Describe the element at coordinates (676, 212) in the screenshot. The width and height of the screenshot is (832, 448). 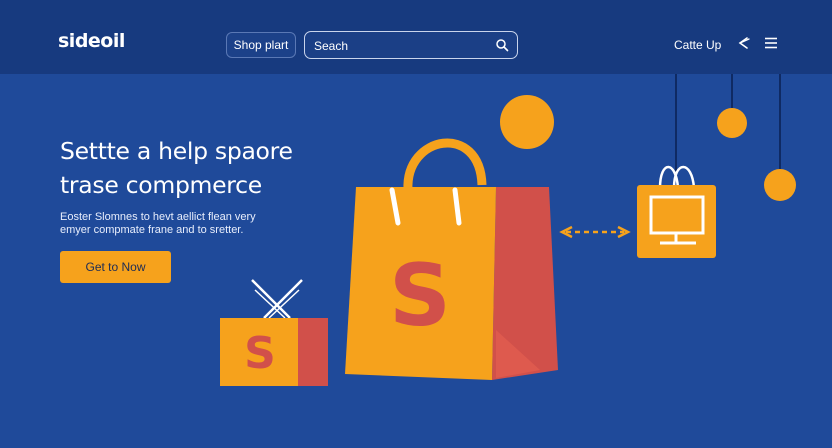
I see `monitor-tag-icon` at that location.